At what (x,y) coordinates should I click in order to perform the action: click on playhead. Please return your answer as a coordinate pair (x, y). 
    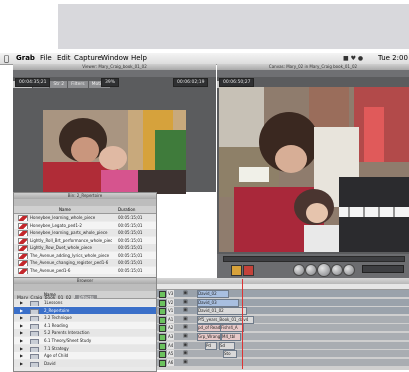
    Looking at the image, I should click on (242, 324).